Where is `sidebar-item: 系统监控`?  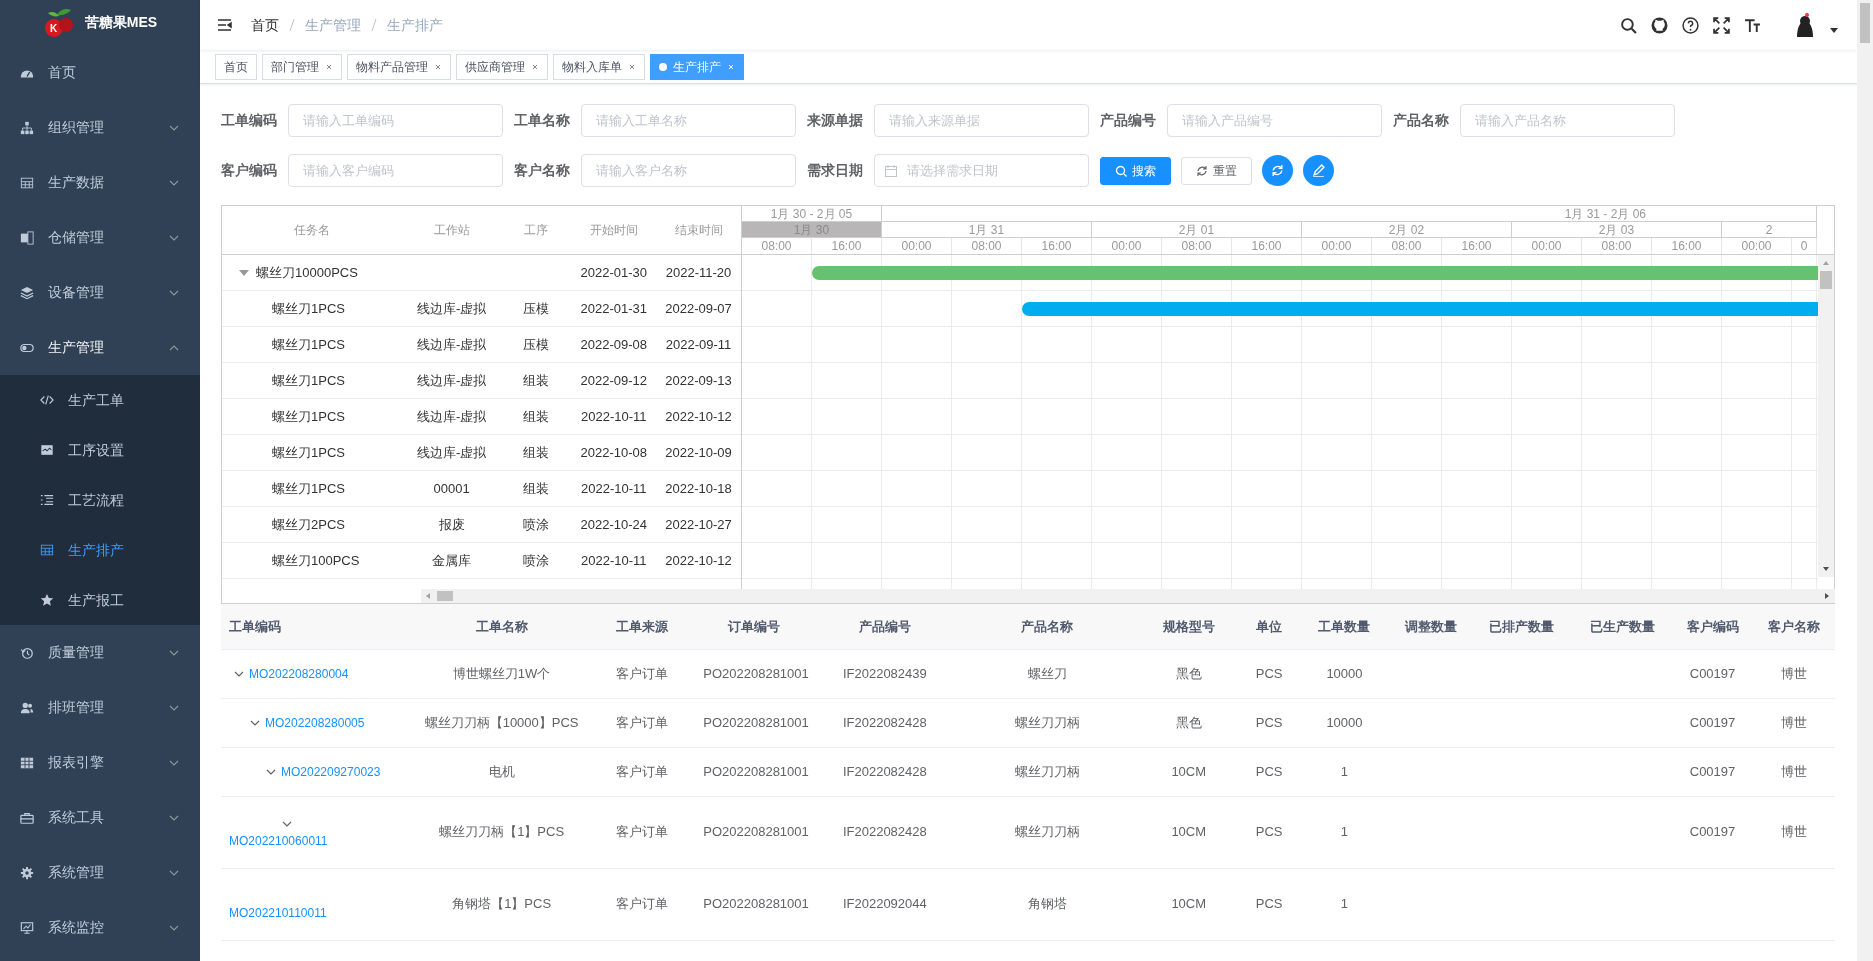
sidebar-item: 系统监控 is located at coordinates (100, 927).